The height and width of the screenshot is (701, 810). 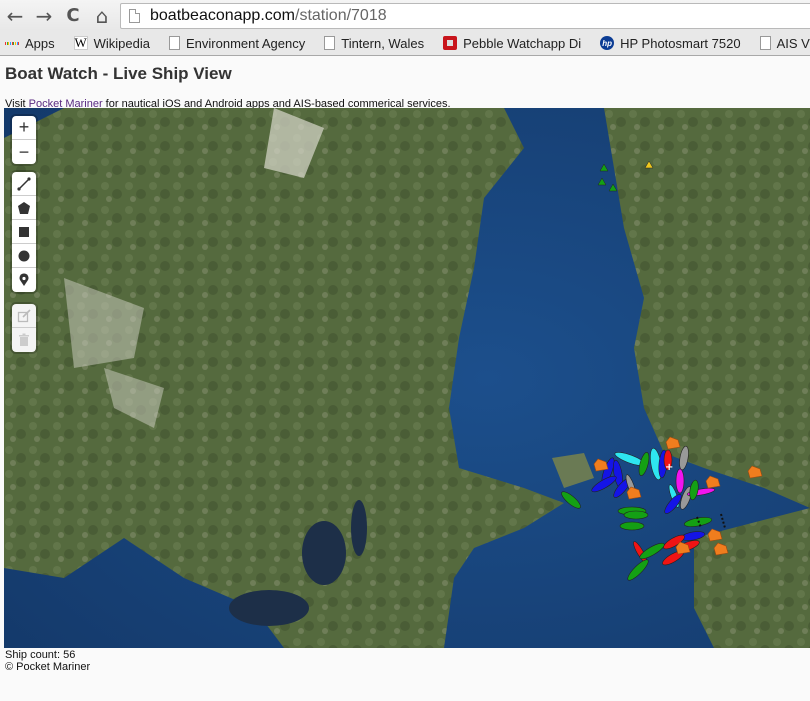 I want to click on draw-circle-button, so click(x=24, y=256).